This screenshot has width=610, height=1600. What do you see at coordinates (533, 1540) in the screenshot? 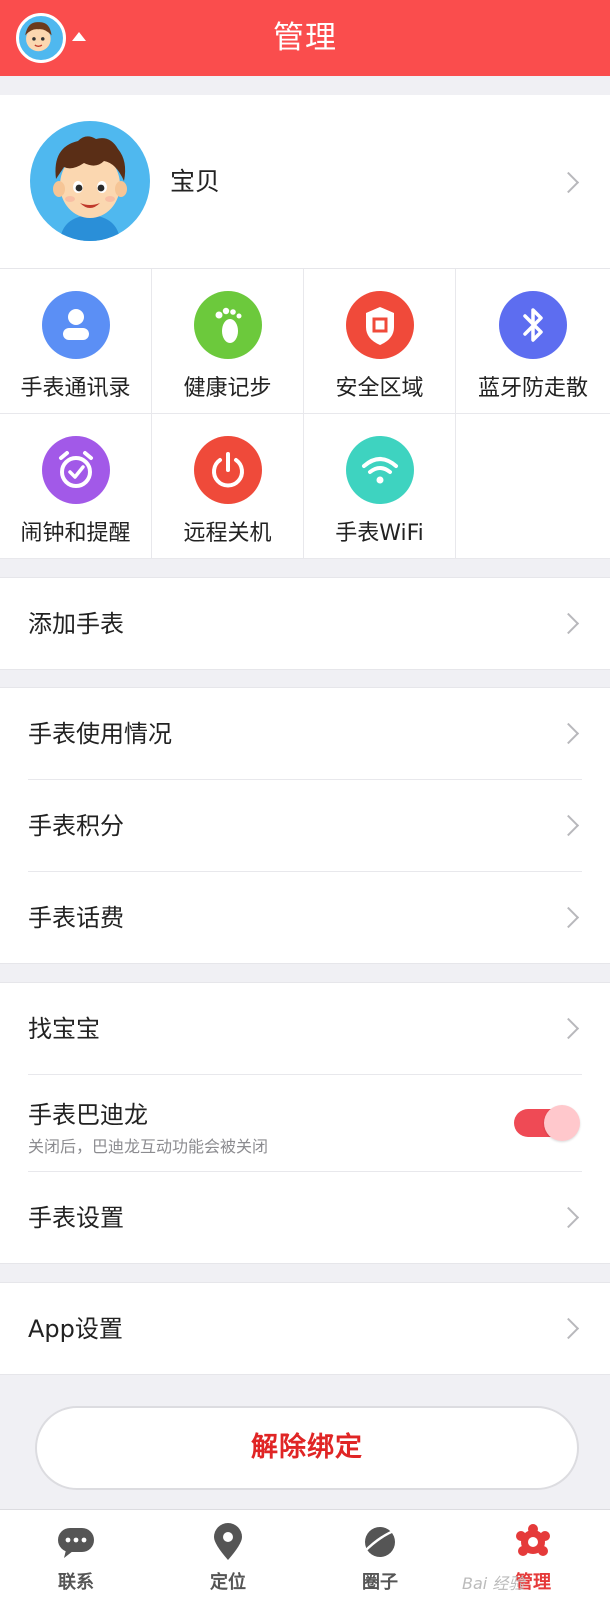
I see `manage-icon` at bounding box center [533, 1540].